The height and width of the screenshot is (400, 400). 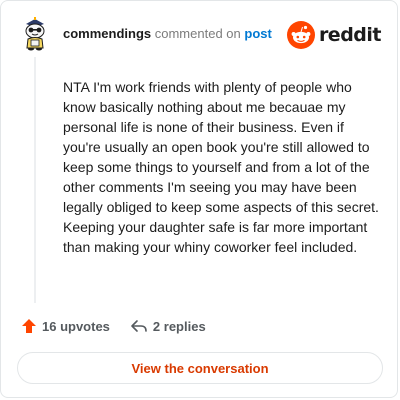 I want to click on post-link: post, so click(x=257, y=33).